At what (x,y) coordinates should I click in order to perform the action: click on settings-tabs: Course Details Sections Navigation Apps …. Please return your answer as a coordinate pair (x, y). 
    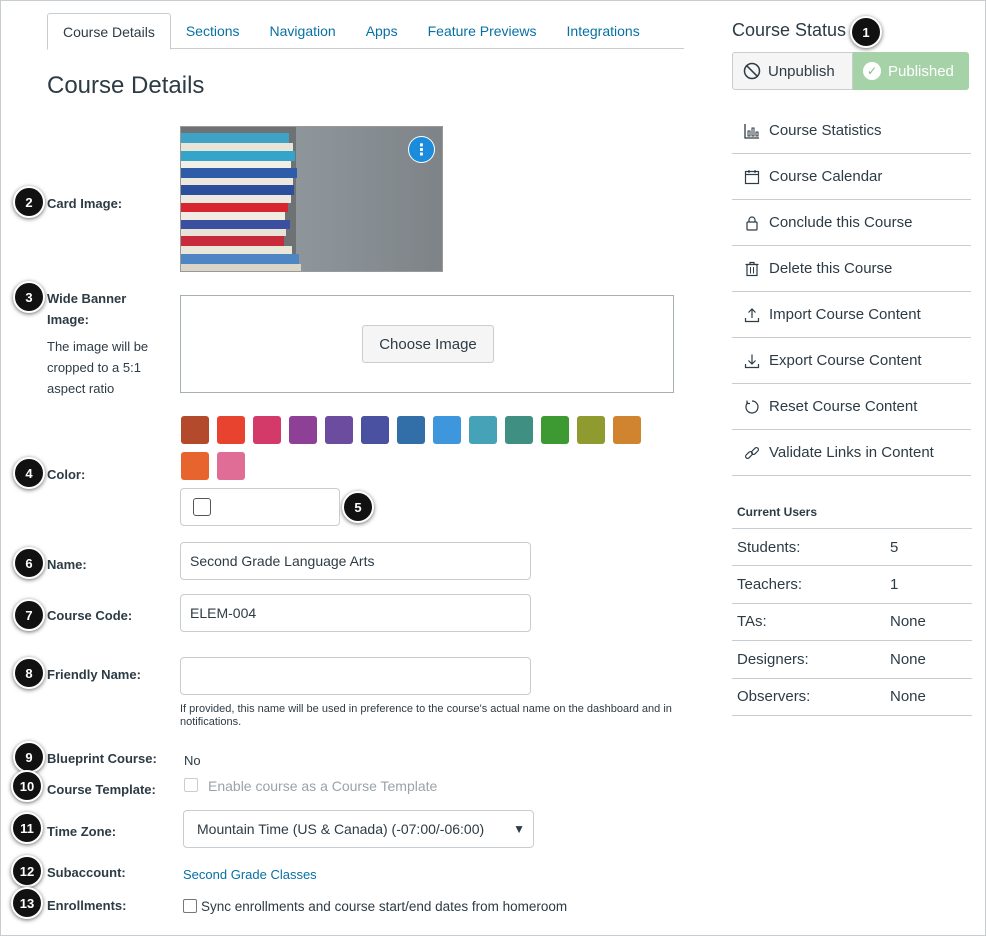
    Looking at the image, I should click on (365, 31).